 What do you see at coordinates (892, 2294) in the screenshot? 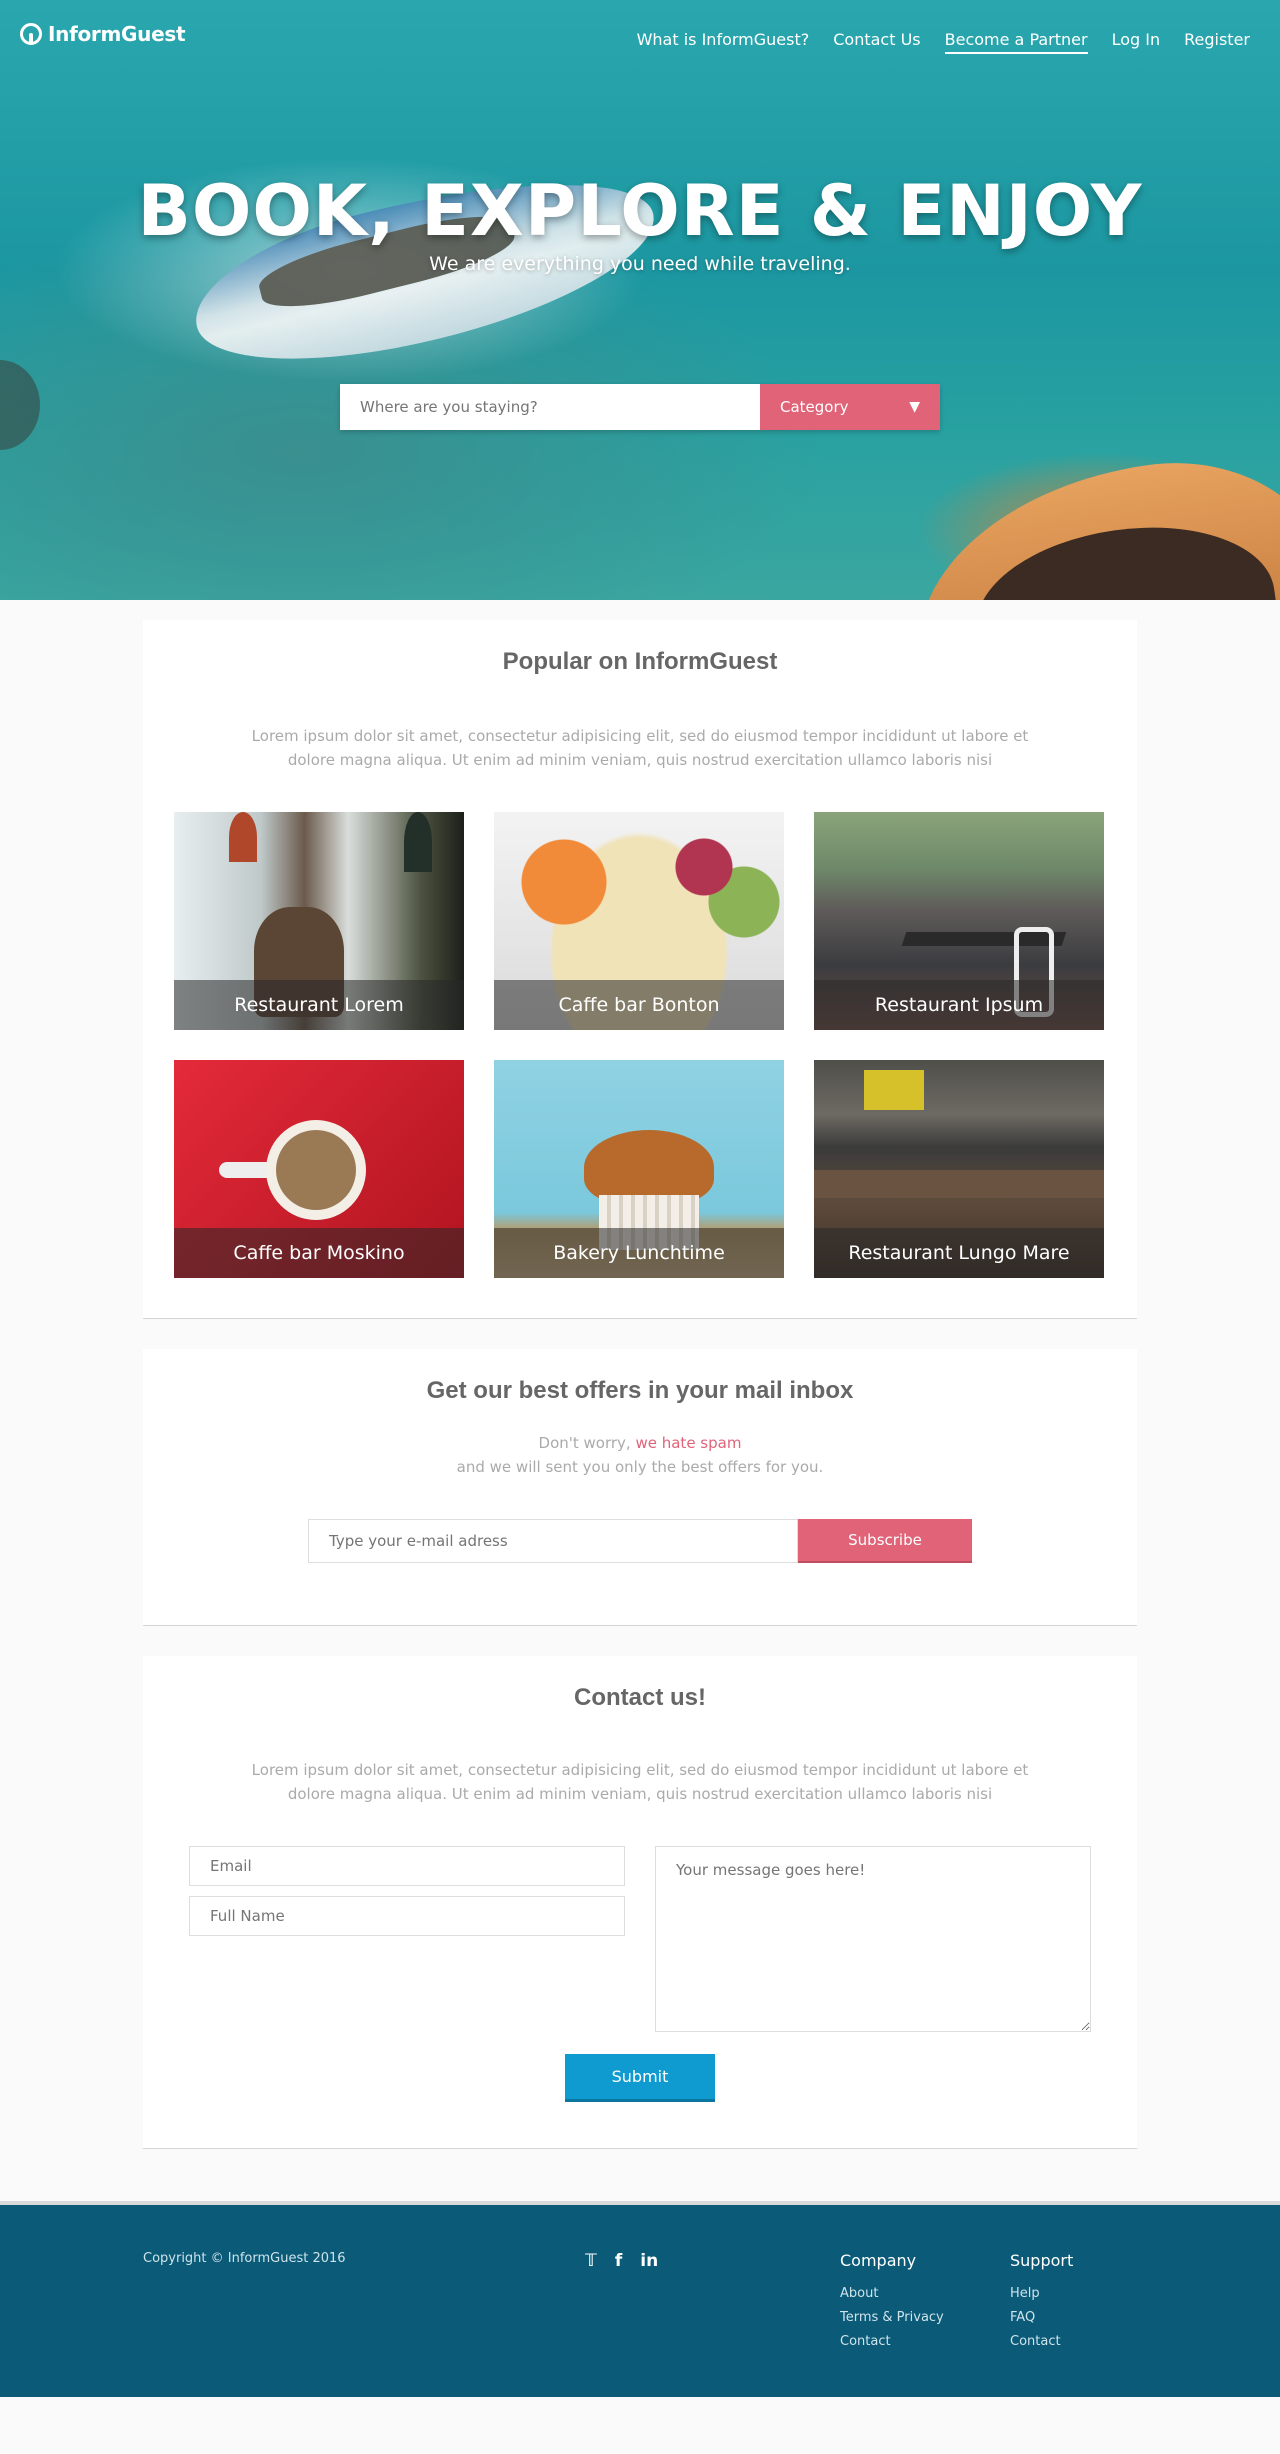
I see `footer-link-about: About` at bounding box center [892, 2294].